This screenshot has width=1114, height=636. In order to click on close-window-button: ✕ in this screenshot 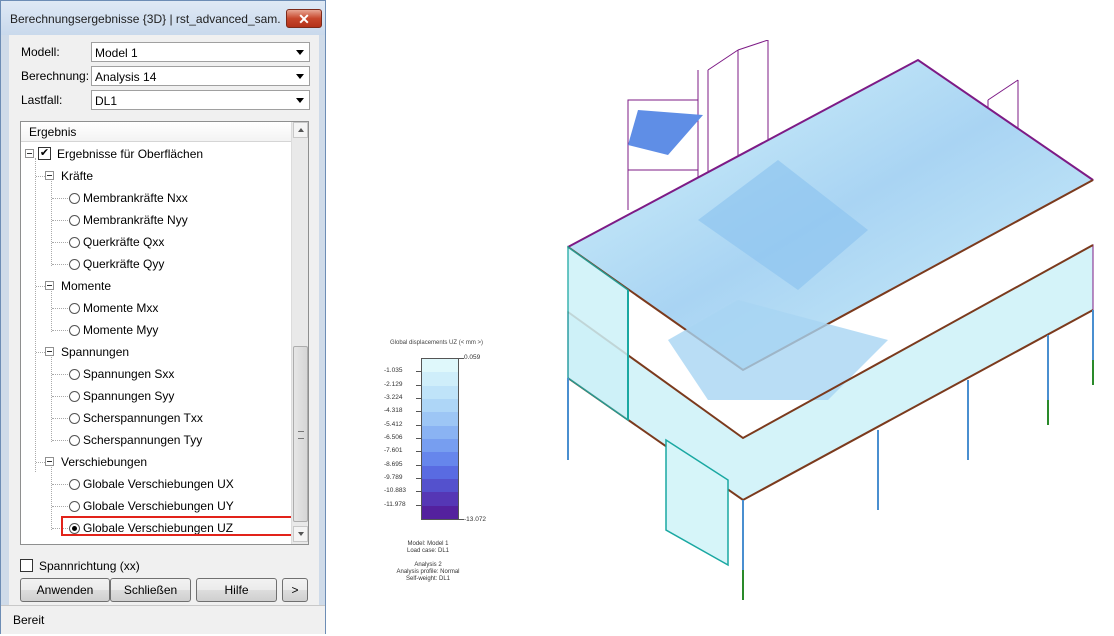, I will do `click(304, 18)`.